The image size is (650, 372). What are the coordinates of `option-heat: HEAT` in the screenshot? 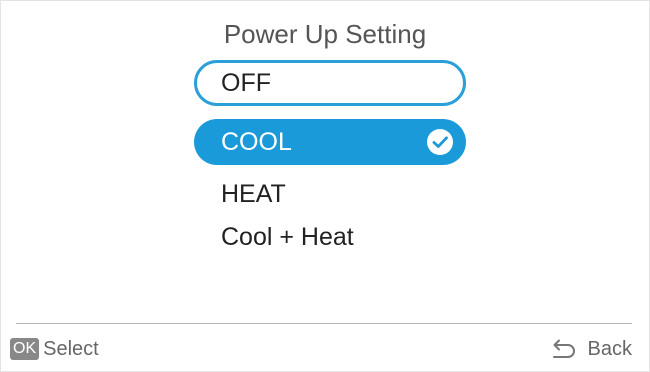 It's located at (330, 194).